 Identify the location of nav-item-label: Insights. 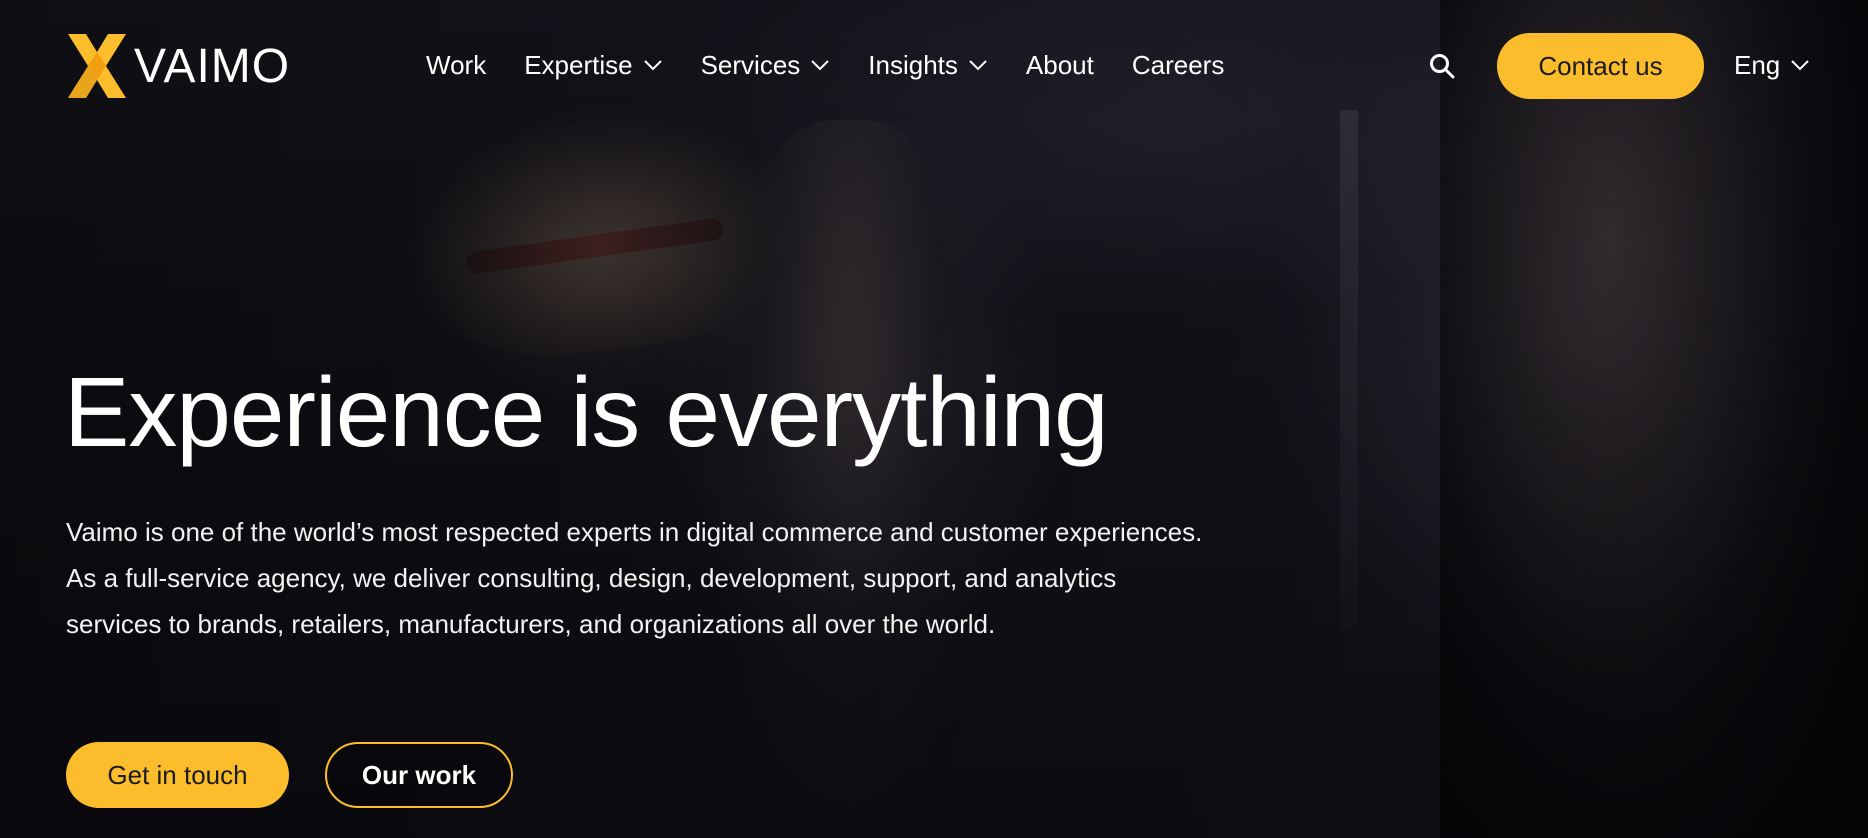
(913, 64).